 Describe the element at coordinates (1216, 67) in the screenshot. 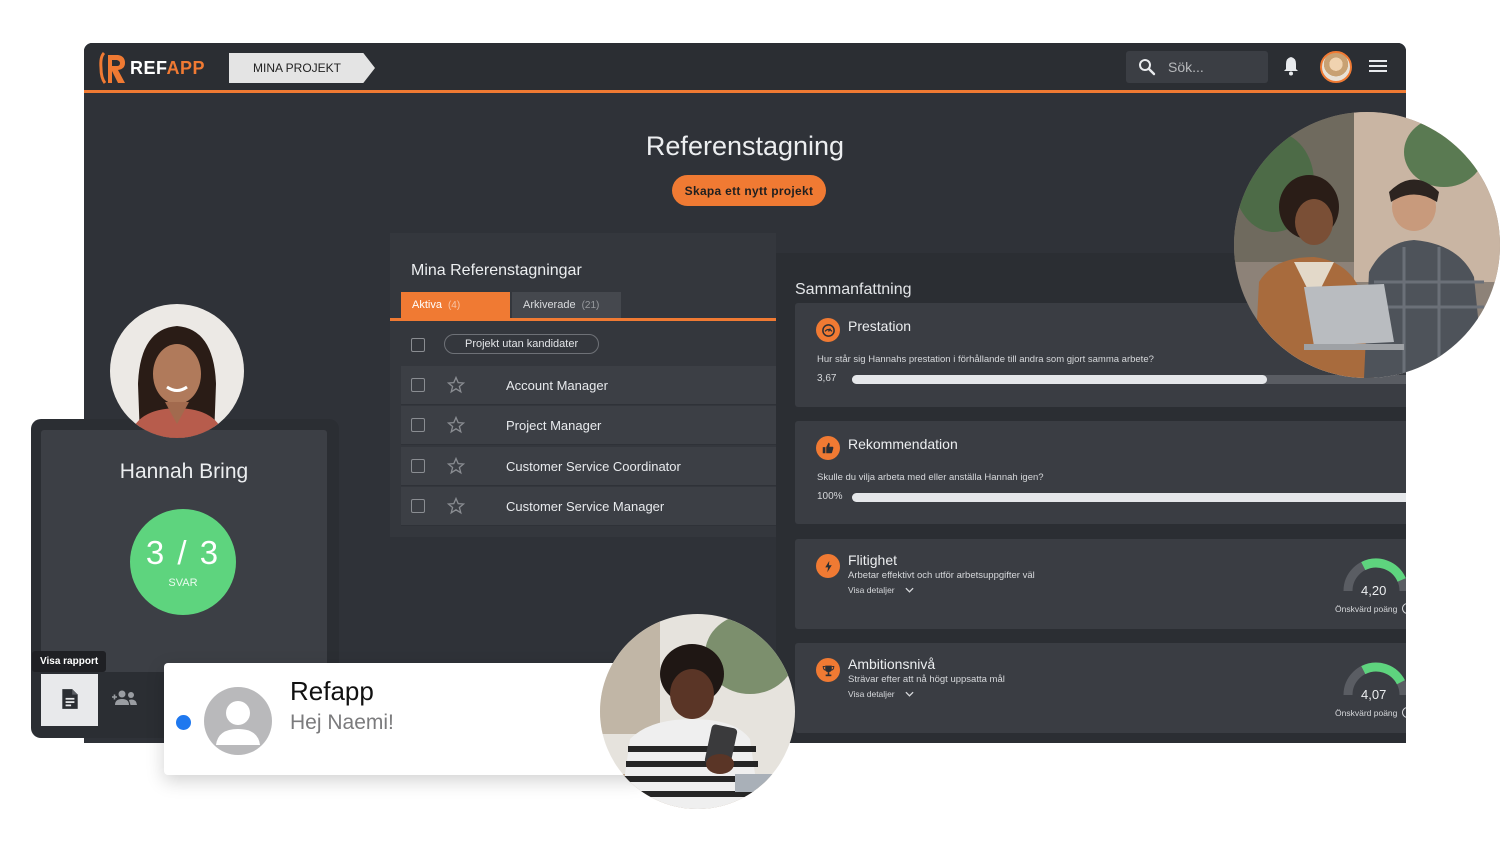

I see `search-input` at that location.